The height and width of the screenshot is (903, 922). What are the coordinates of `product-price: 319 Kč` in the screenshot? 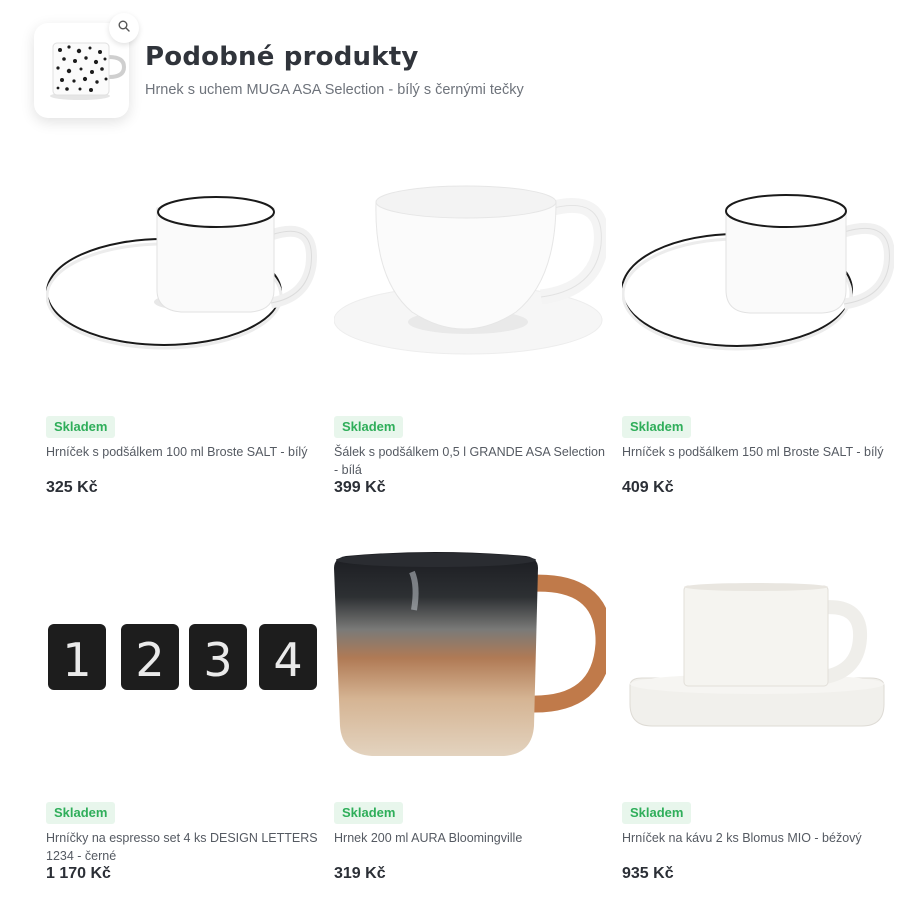 It's located at (360, 873).